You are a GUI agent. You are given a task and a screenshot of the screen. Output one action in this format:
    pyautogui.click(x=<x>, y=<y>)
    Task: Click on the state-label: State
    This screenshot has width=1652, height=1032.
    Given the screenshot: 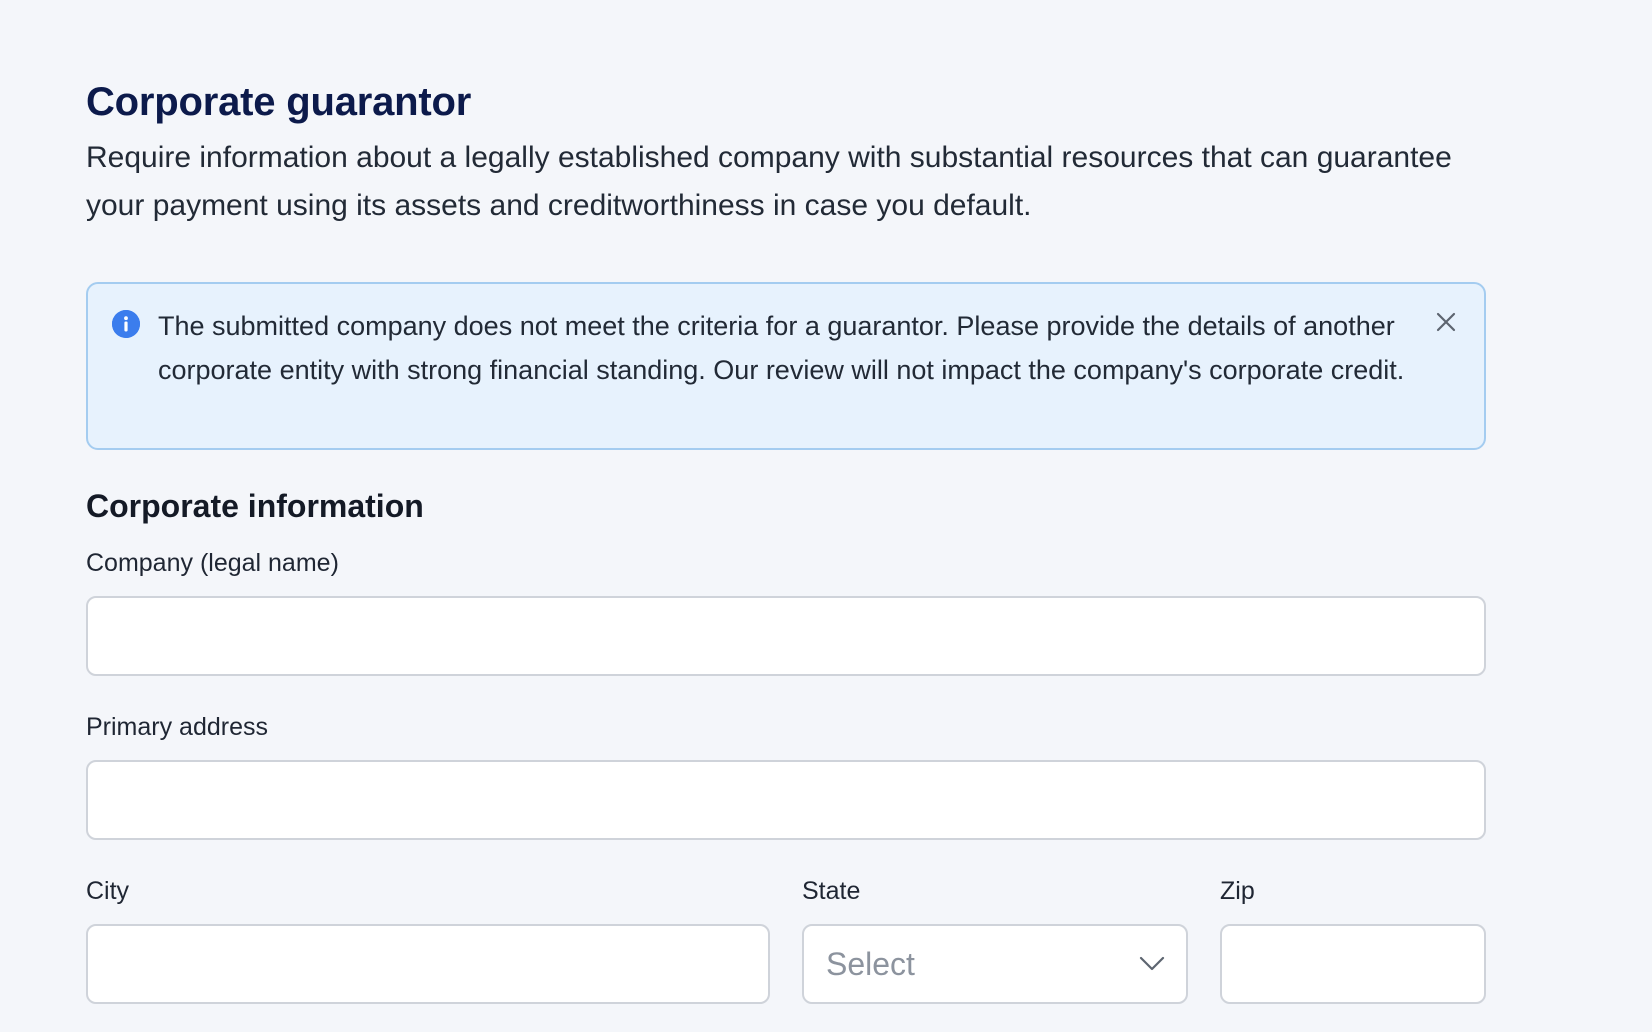 What is the action you would take?
    pyautogui.click(x=831, y=891)
    